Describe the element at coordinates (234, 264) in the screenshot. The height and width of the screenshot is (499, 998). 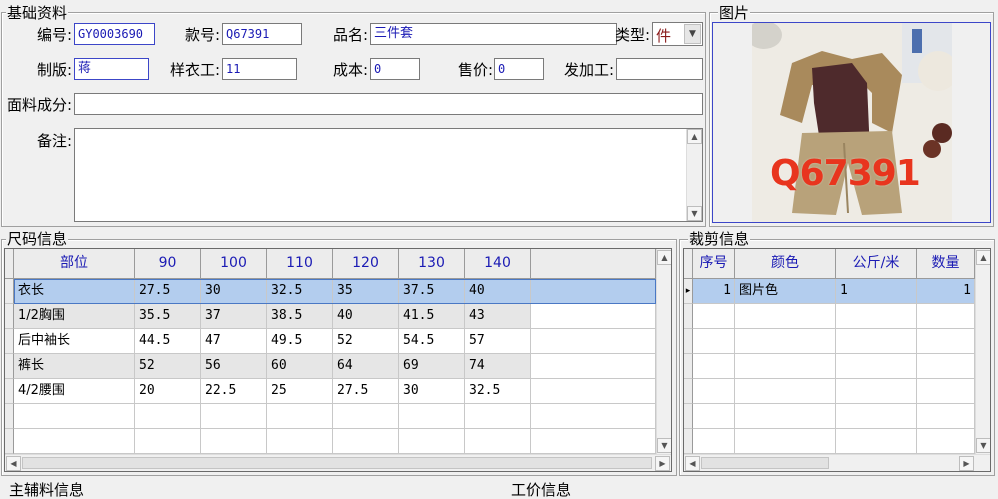
I see `size-col-header-100: 100` at that location.